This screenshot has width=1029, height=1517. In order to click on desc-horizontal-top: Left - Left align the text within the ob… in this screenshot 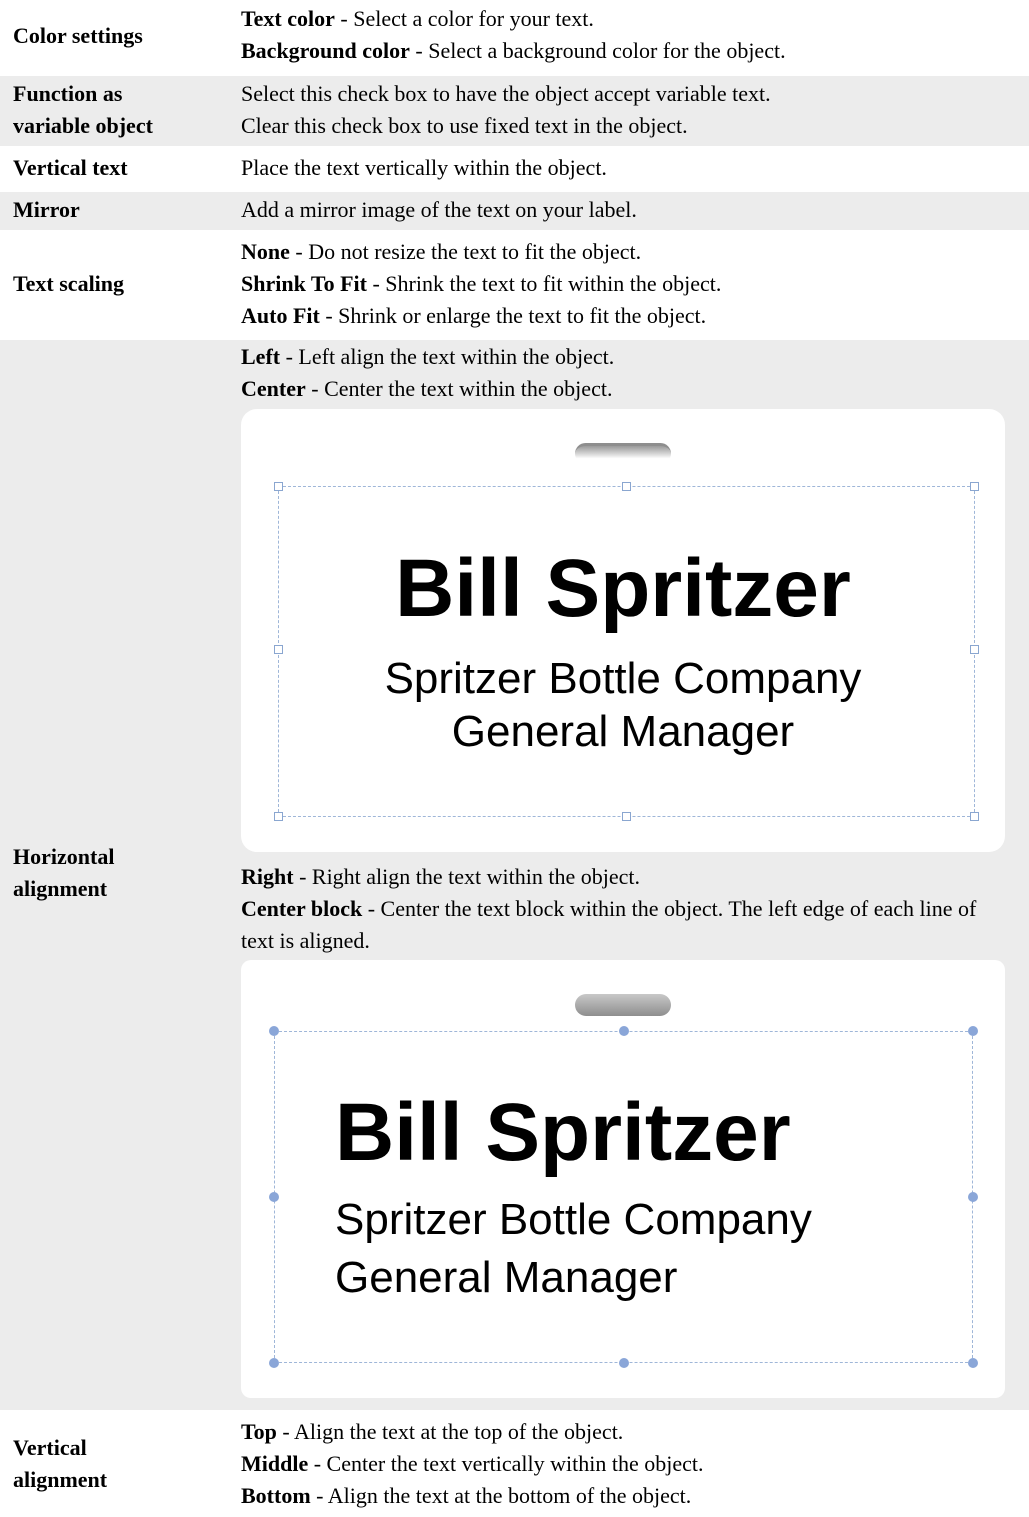, I will do `click(626, 373)`.